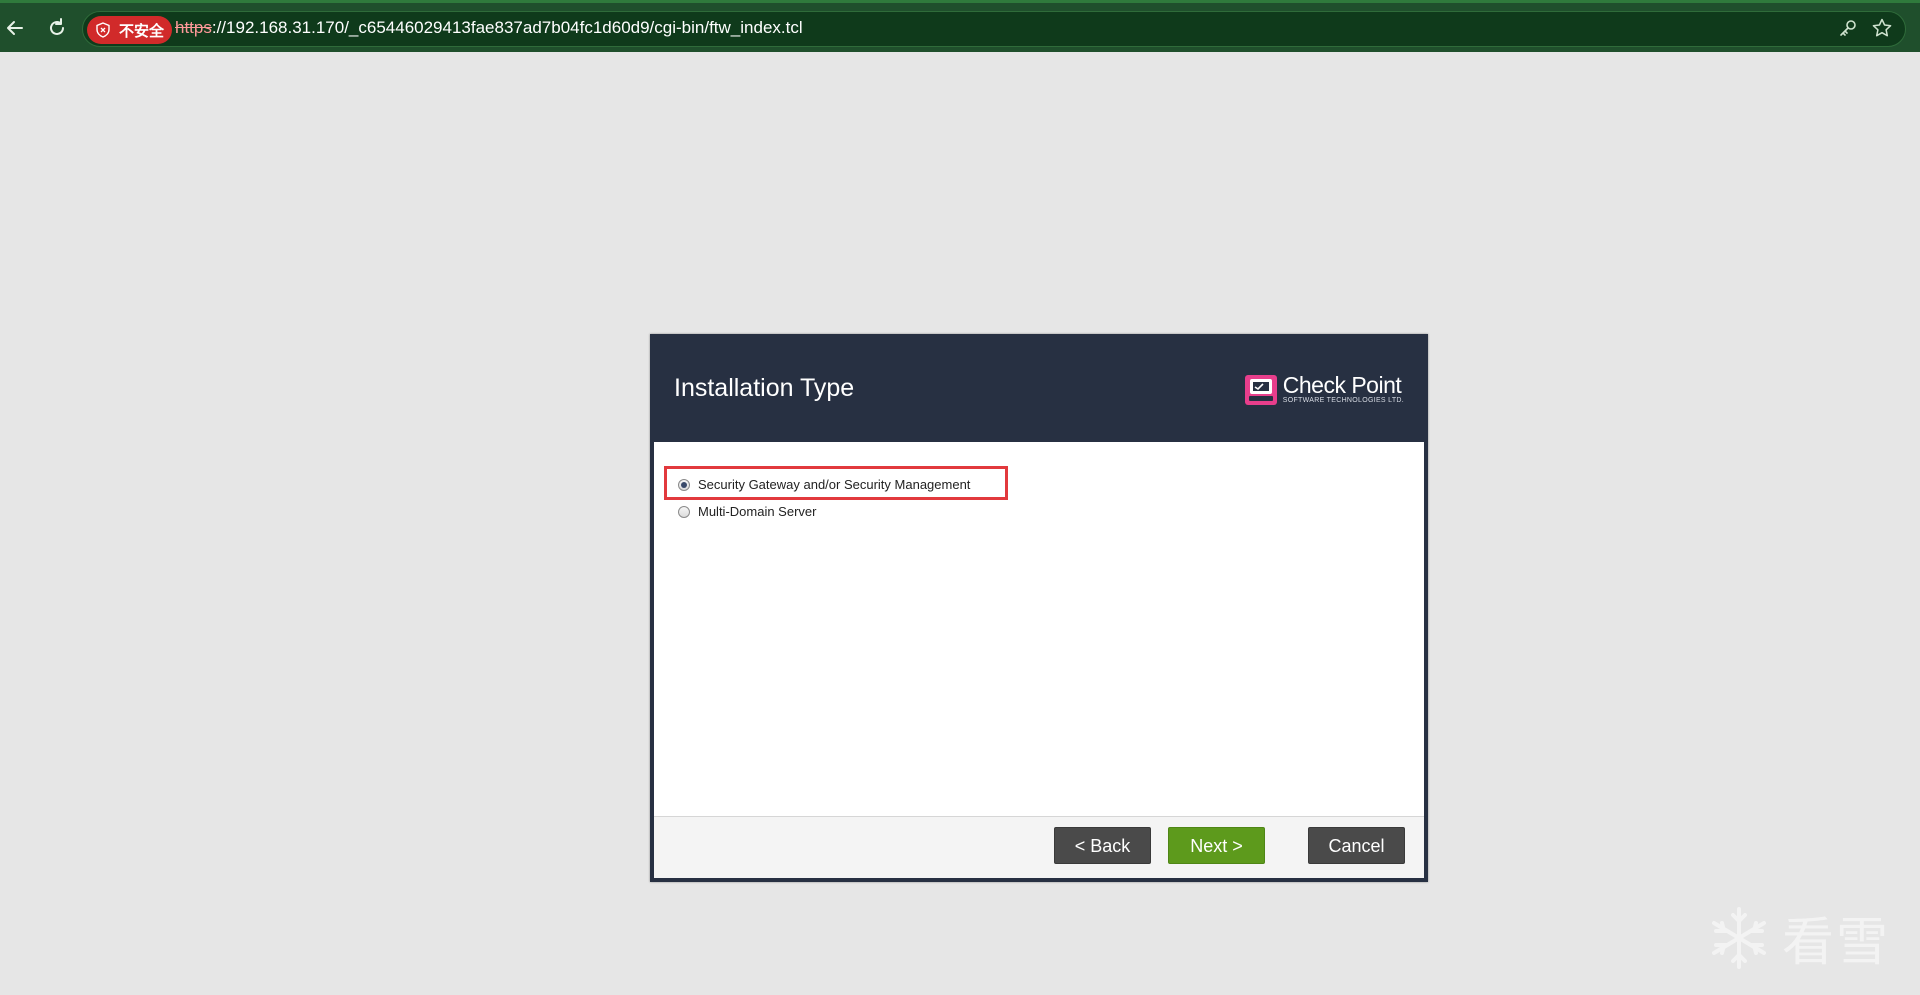 The width and height of the screenshot is (1920, 995). What do you see at coordinates (1342, 385) in the screenshot?
I see `logo-name: Check Point` at bounding box center [1342, 385].